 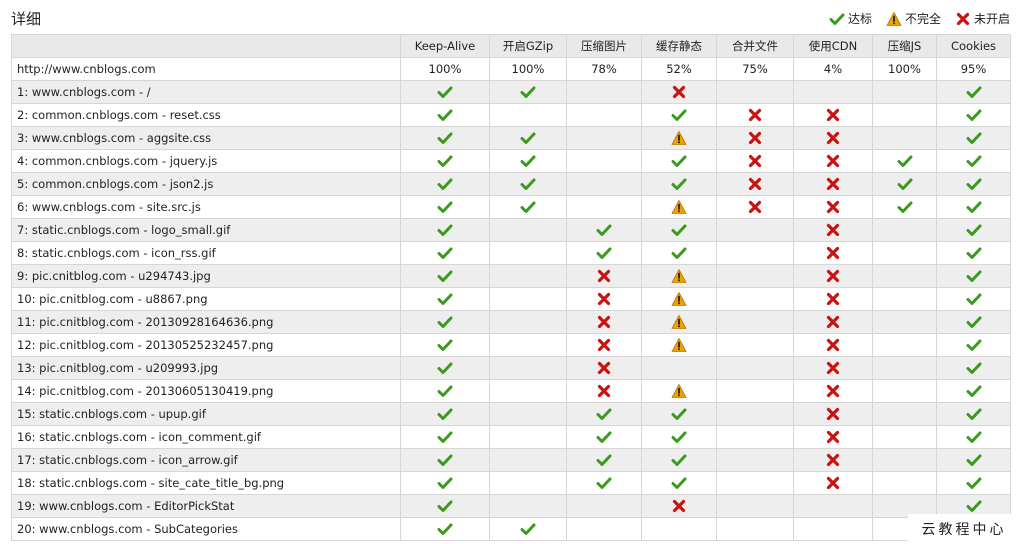 I want to click on resource-name: 6: www.cnblogs.com - site.src.js, so click(x=206, y=207).